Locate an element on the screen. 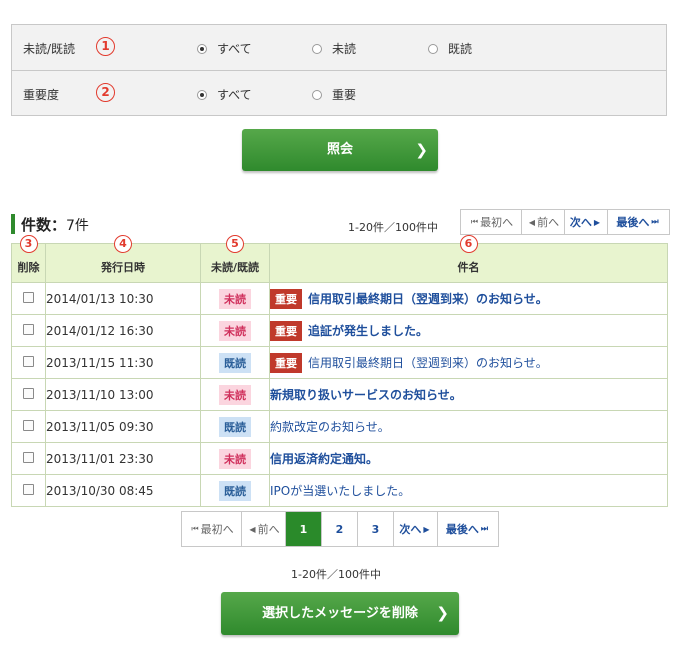 This screenshot has height=658, width=680. annotation-marker-5: 5 is located at coordinates (235, 244).